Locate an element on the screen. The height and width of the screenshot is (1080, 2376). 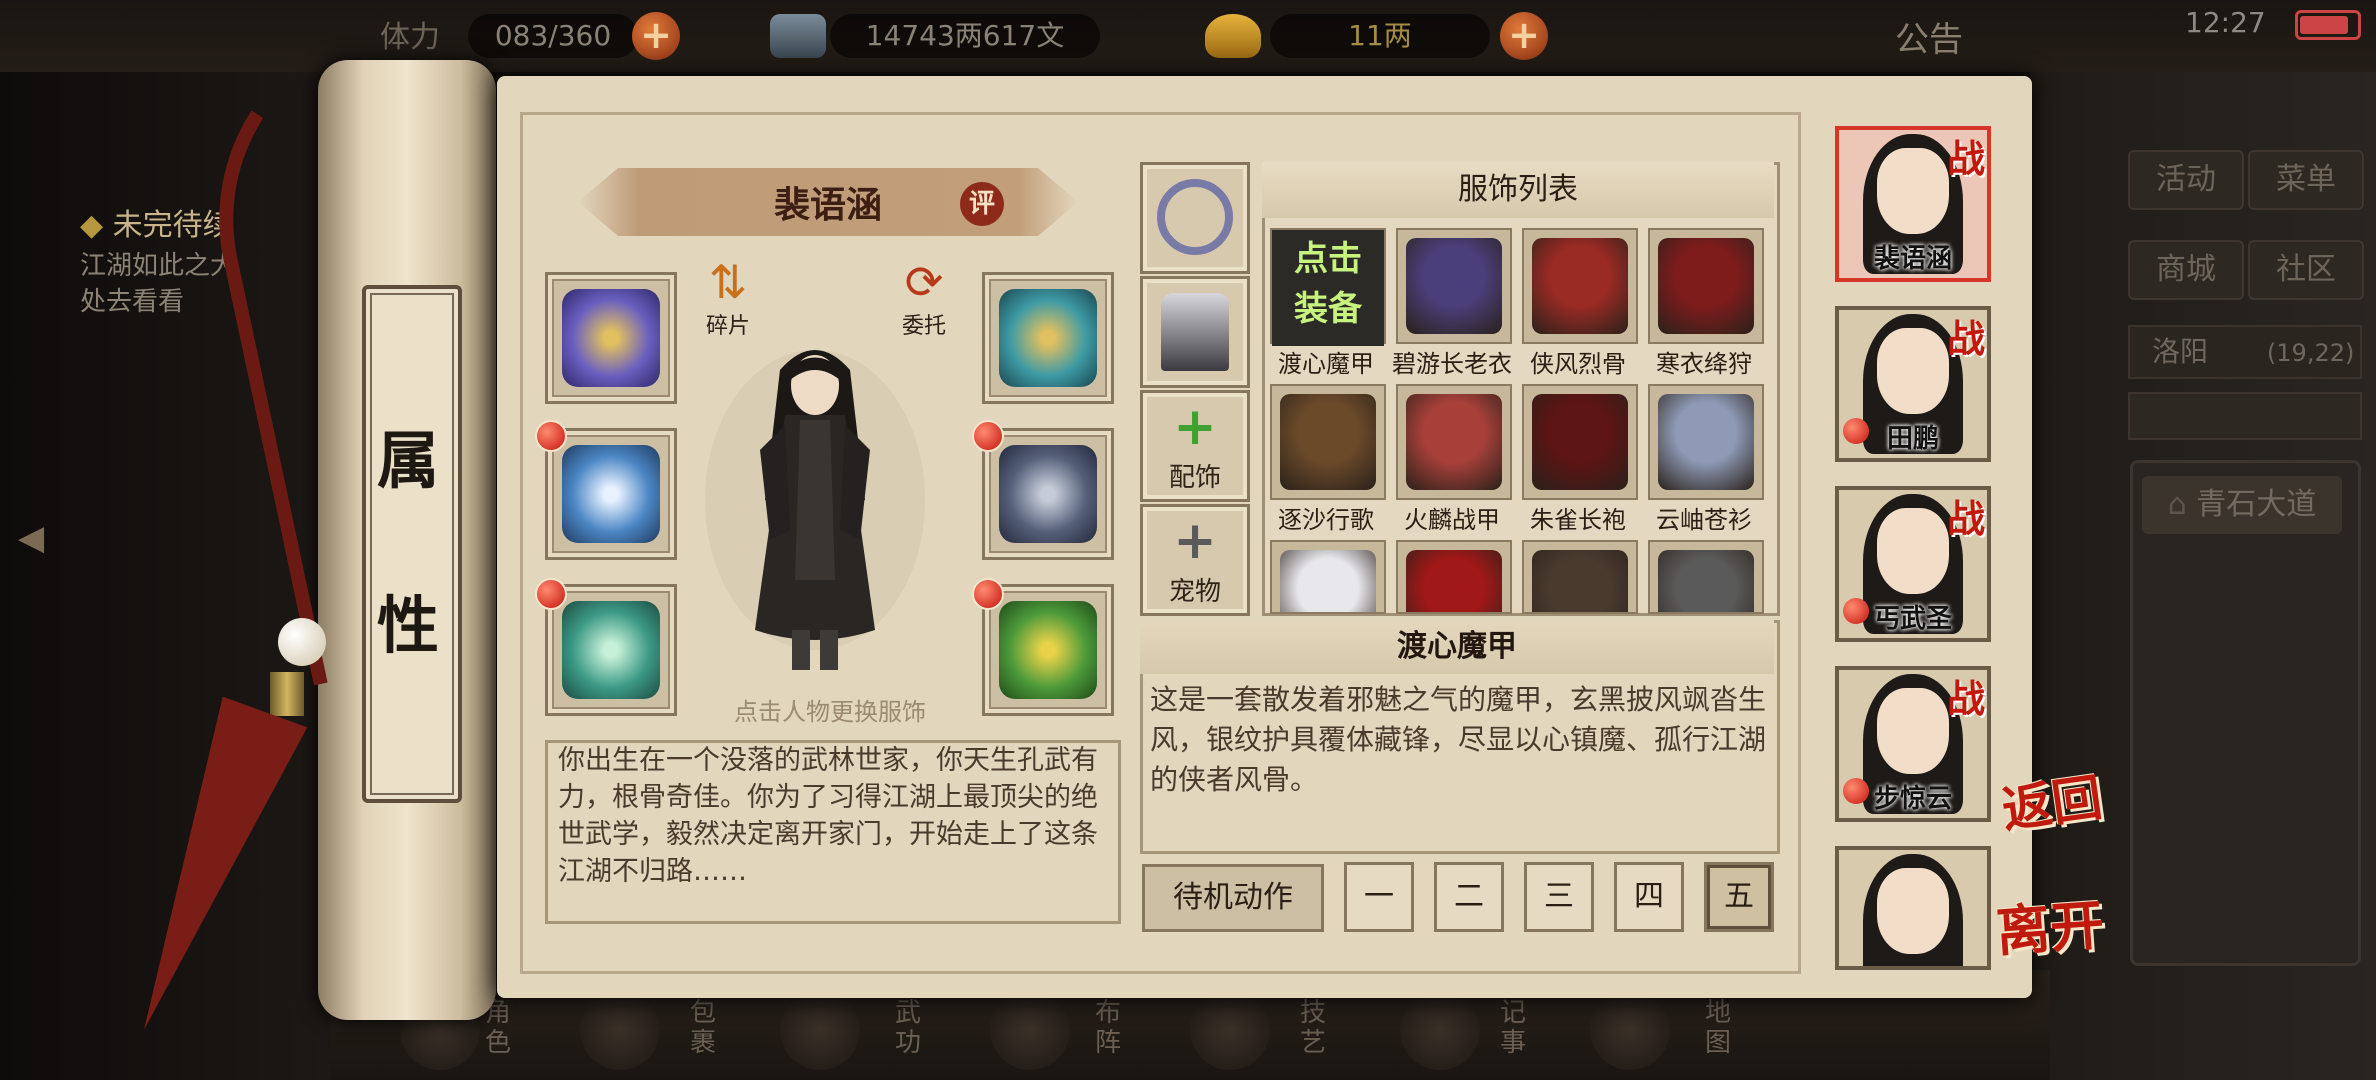
robe-icon is located at coordinates (1195, 332).